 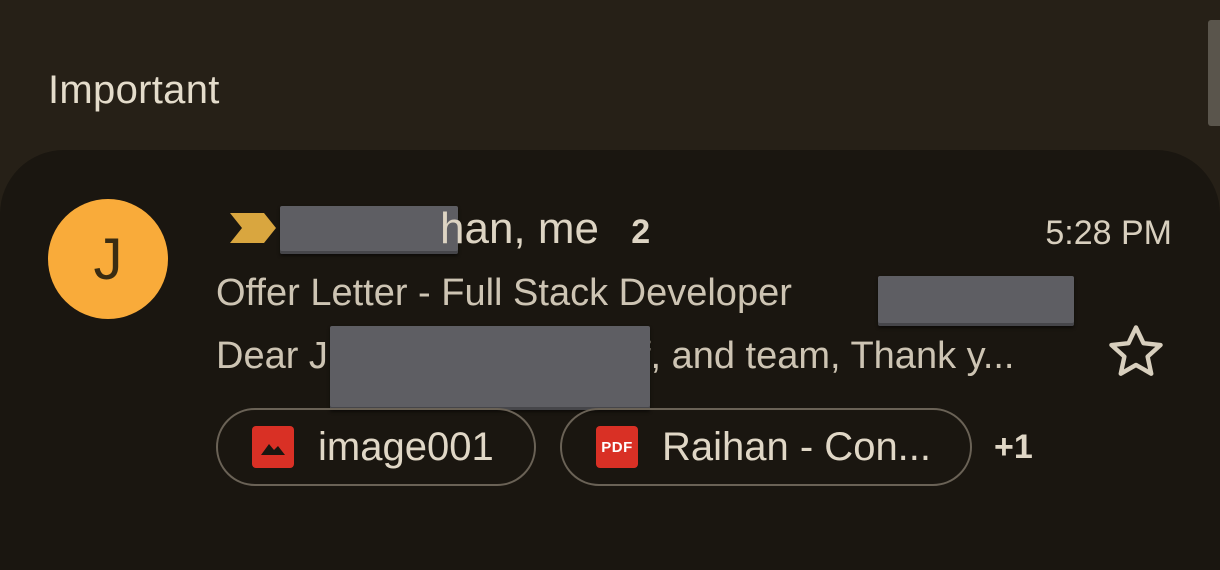 What do you see at coordinates (134, 90) in the screenshot?
I see `section-header: Important` at bounding box center [134, 90].